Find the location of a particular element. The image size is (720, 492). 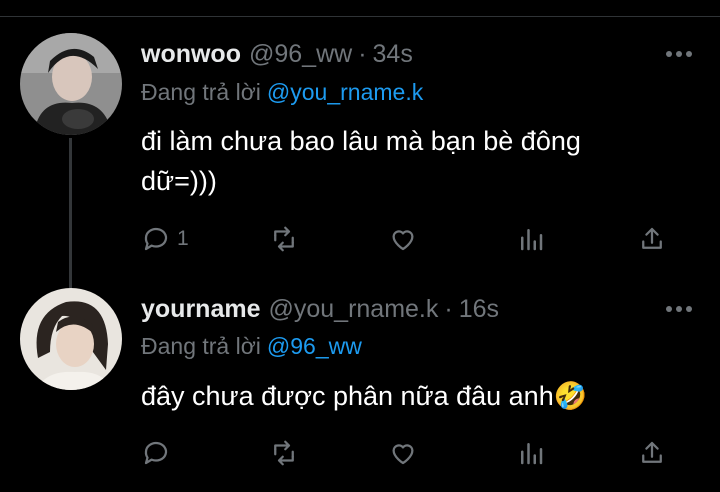

author-handle: @you_rname.k is located at coordinates (353, 309).